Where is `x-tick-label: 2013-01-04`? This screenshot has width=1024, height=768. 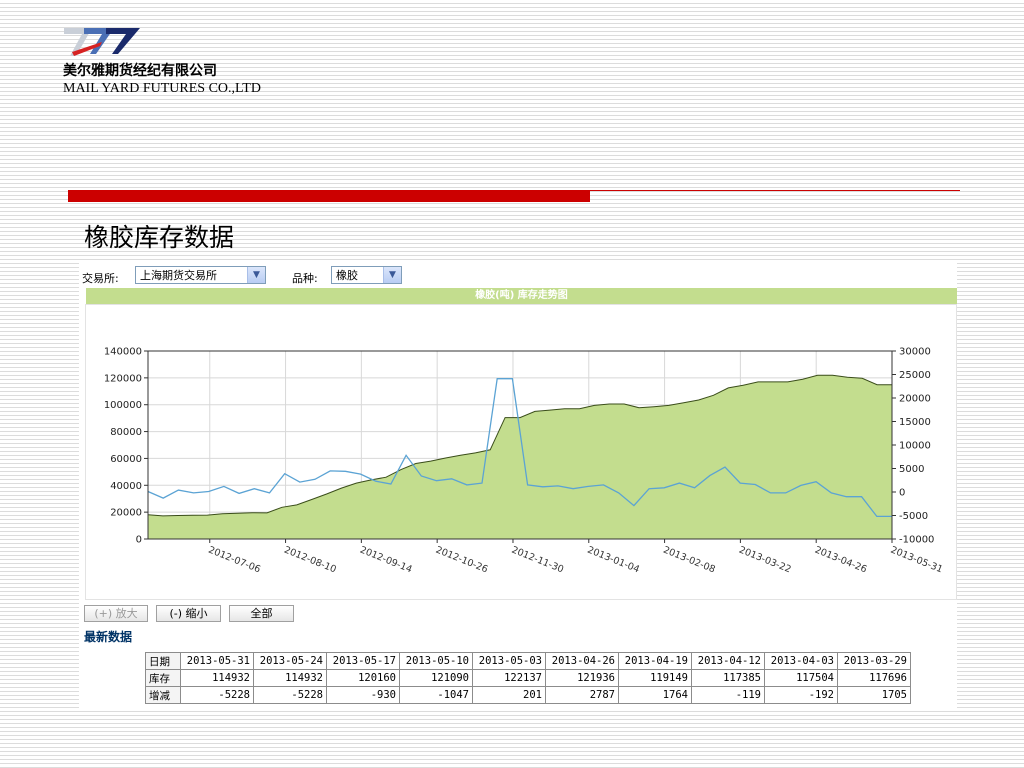
x-tick-label: 2013-01-04 is located at coordinates (613, 560).